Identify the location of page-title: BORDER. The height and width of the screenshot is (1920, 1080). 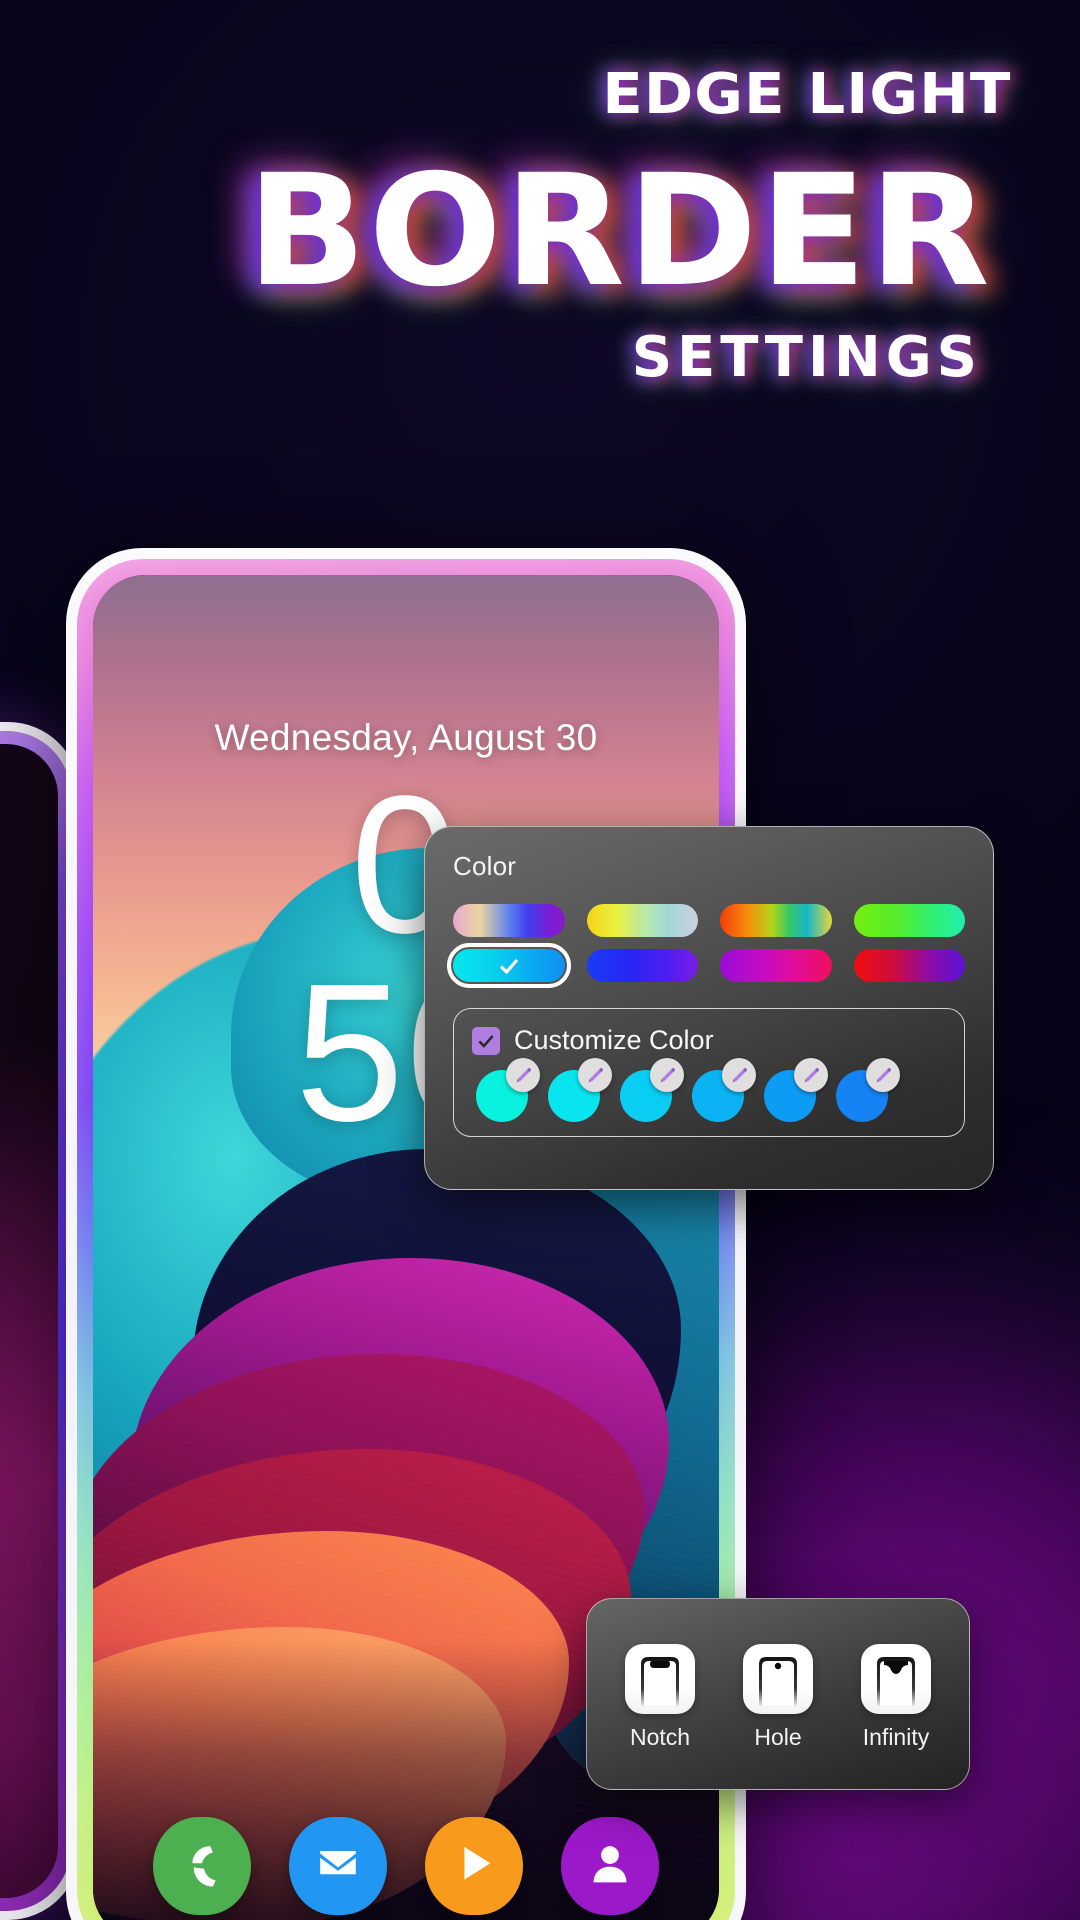
(619, 231).